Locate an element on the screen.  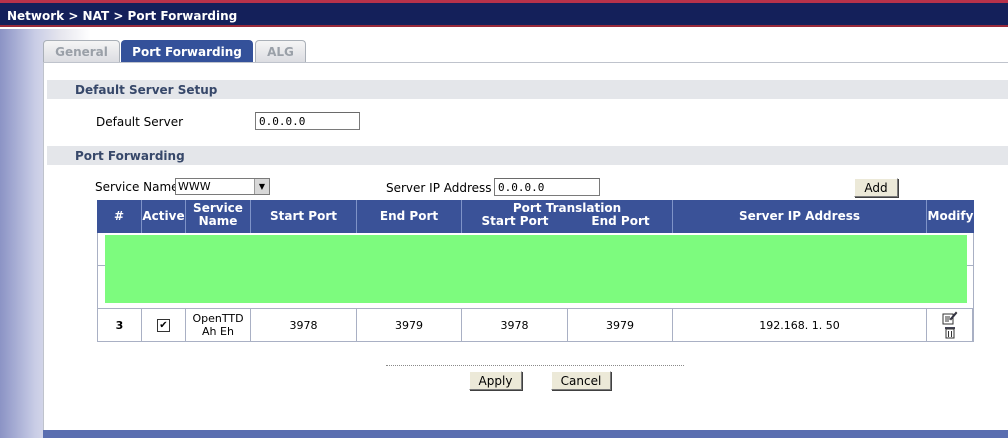
edit-icon is located at coordinates (950, 318).